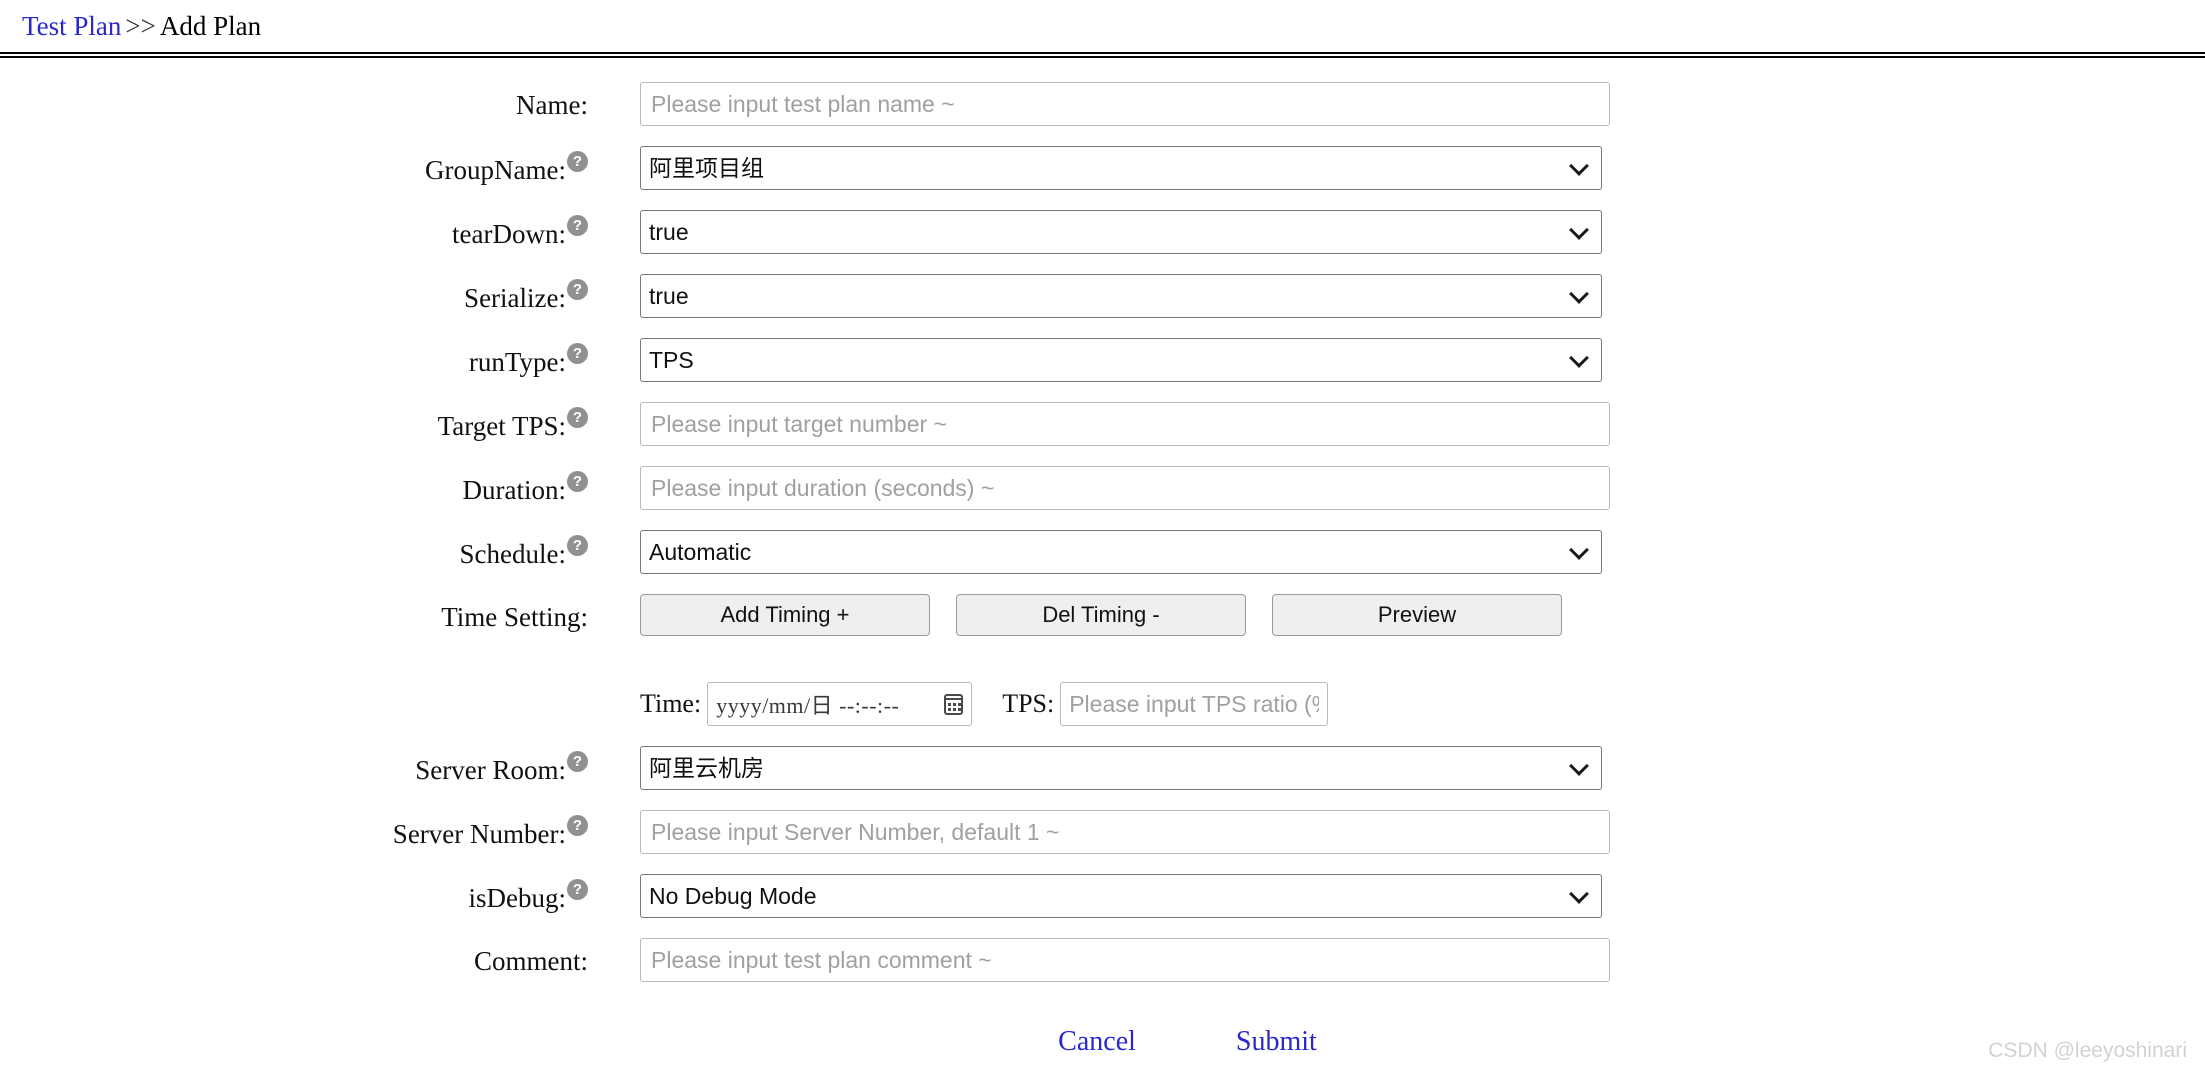 This screenshot has width=2205, height=1075. What do you see at coordinates (577, 546) in the screenshot?
I see `help-icon-schedule: ?` at bounding box center [577, 546].